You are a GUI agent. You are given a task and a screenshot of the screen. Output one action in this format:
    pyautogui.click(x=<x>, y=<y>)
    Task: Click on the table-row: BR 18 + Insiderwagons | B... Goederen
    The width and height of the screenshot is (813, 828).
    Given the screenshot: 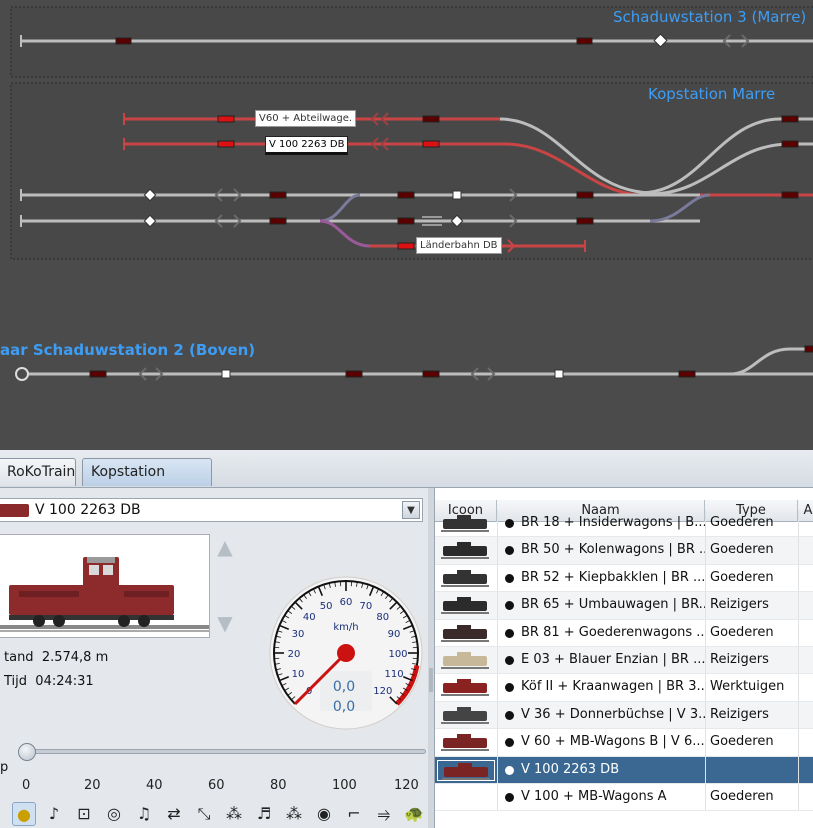 What is the action you would take?
    pyautogui.click(x=624, y=524)
    